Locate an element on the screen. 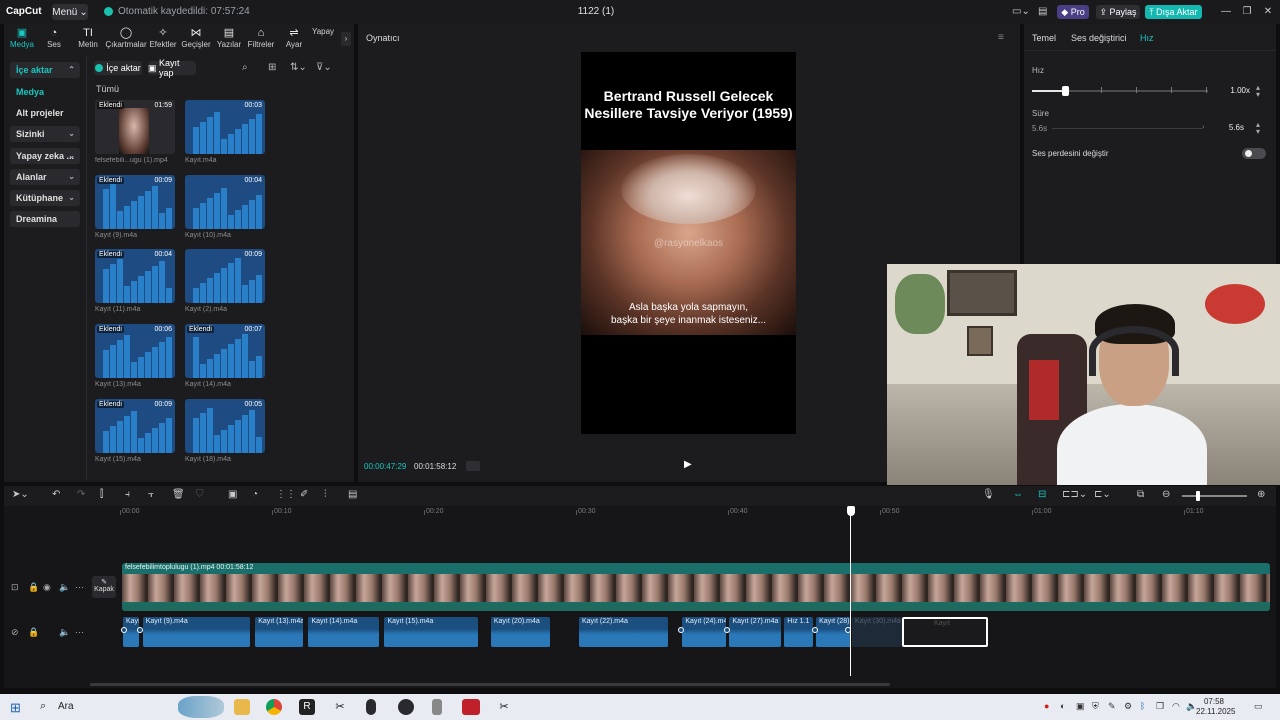  tray-app-icon: ⛨ is located at coordinates (1095, 706).